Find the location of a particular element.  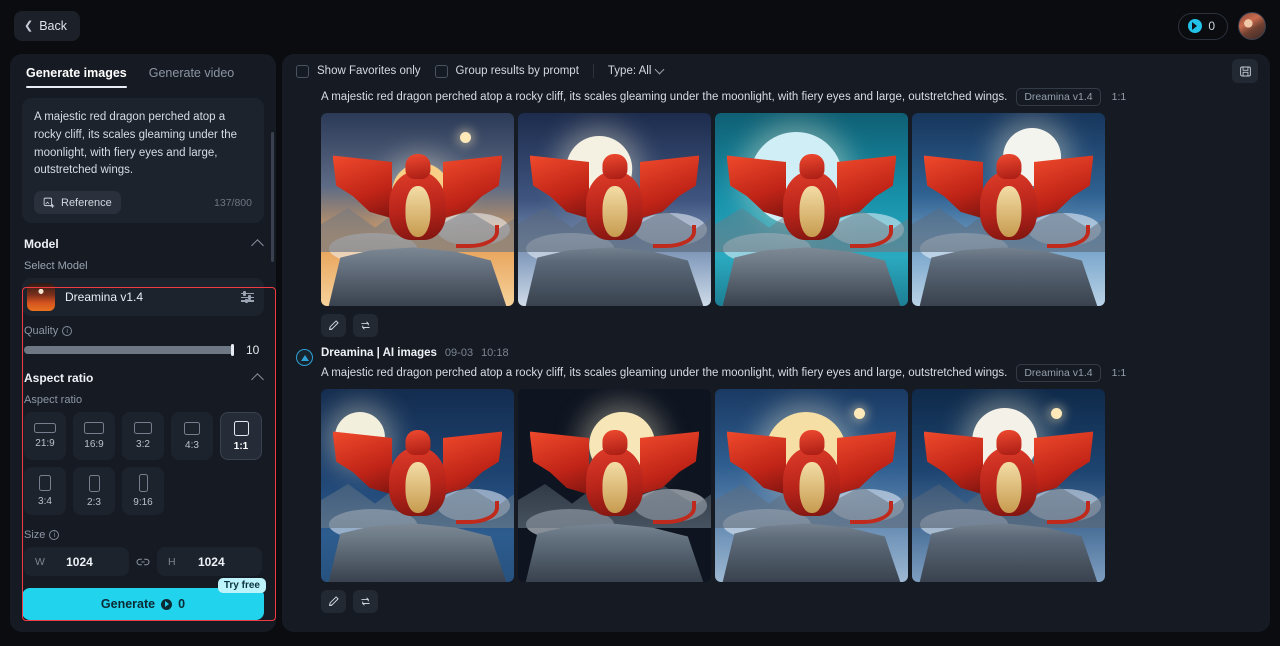

aspect-ratio-1-1: 1:1 is located at coordinates (241, 436).